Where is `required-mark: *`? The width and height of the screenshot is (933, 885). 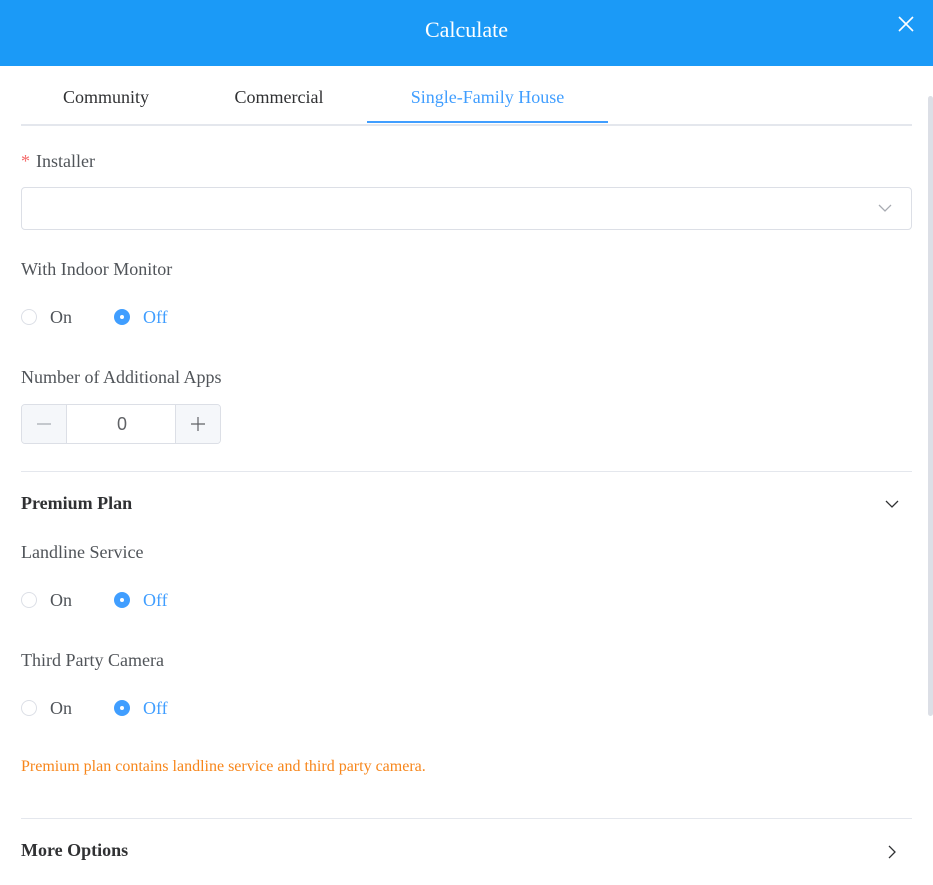
required-mark: * is located at coordinates (25, 161).